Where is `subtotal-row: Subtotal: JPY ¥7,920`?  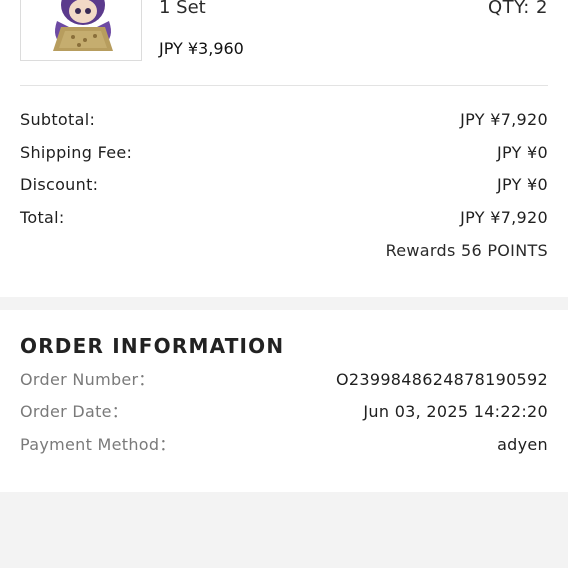
subtotal-row: Subtotal: JPY ¥7,920 is located at coordinates (284, 120).